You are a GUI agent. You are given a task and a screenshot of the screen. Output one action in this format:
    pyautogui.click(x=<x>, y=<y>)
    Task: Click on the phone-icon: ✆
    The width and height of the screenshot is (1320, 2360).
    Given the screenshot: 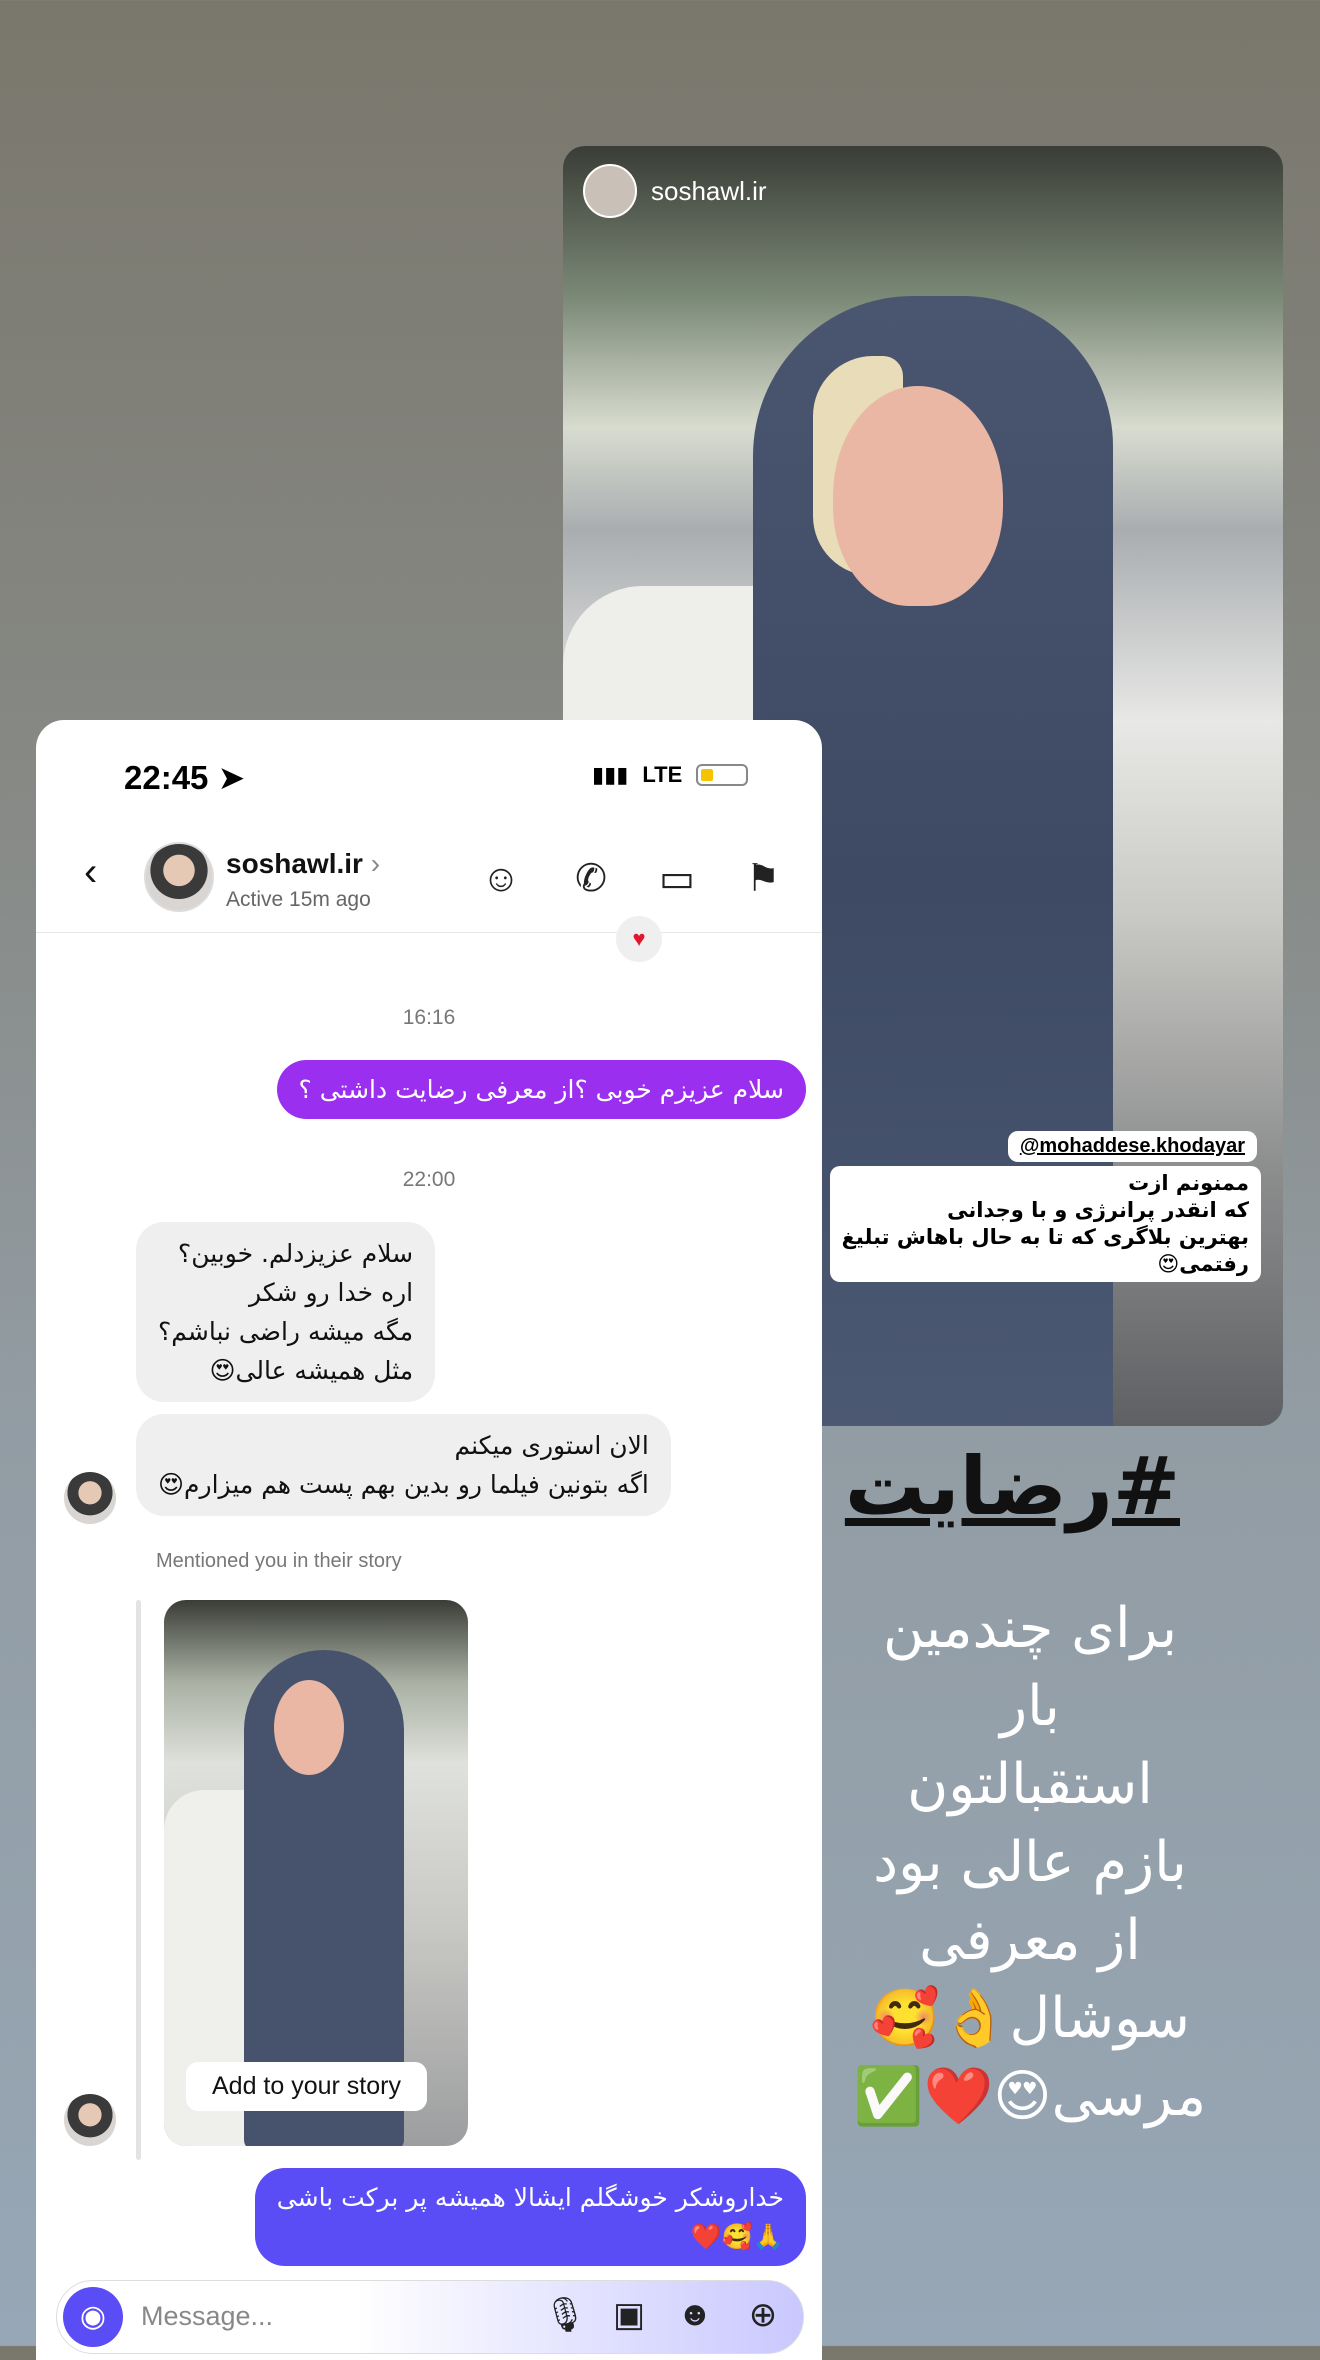 What is the action you would take?
    pyautogui.click(x=591, y=879)
    